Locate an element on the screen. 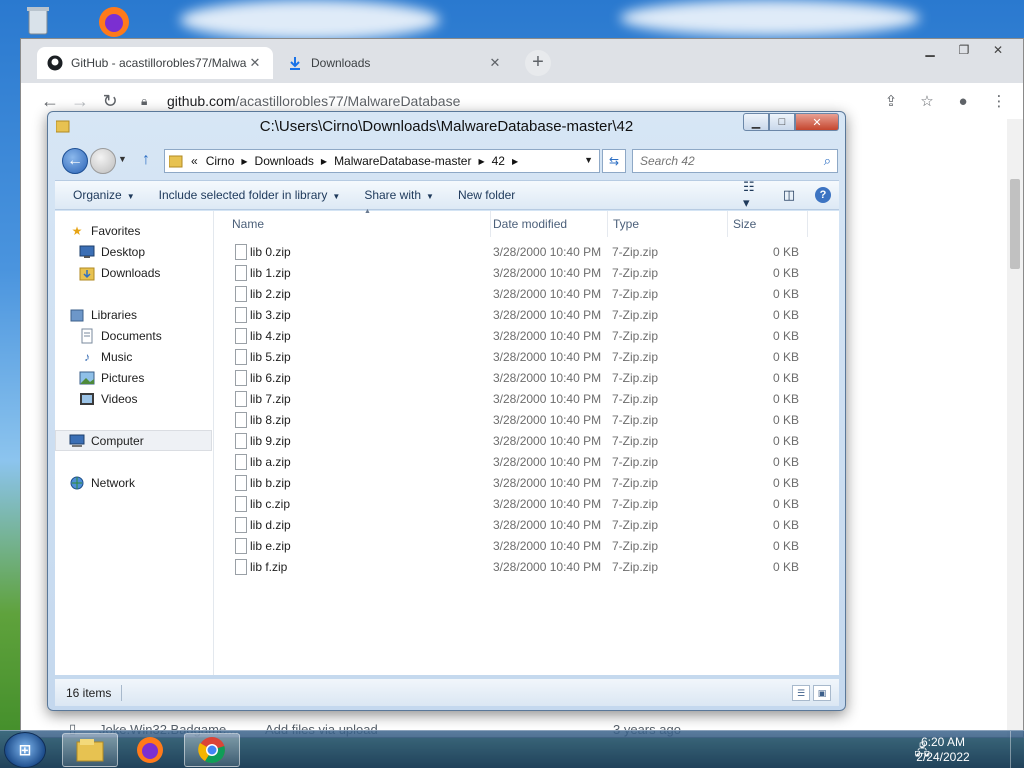 Image resolution: width=1024 pixels, height=768 pixels. search-box: ⌕ is located at coordinates (735, 161).